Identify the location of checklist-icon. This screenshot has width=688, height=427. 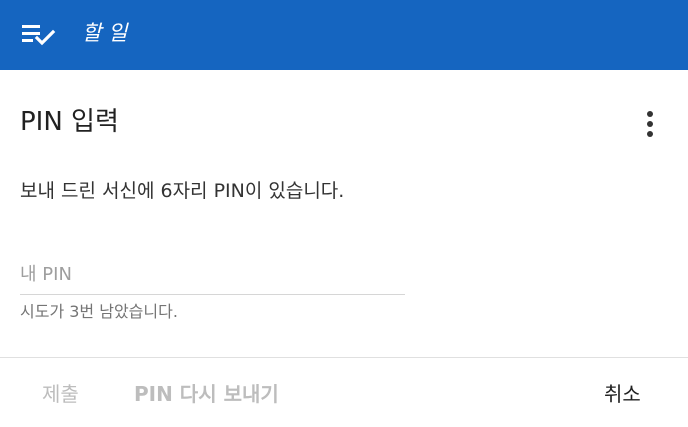
(40, 35).